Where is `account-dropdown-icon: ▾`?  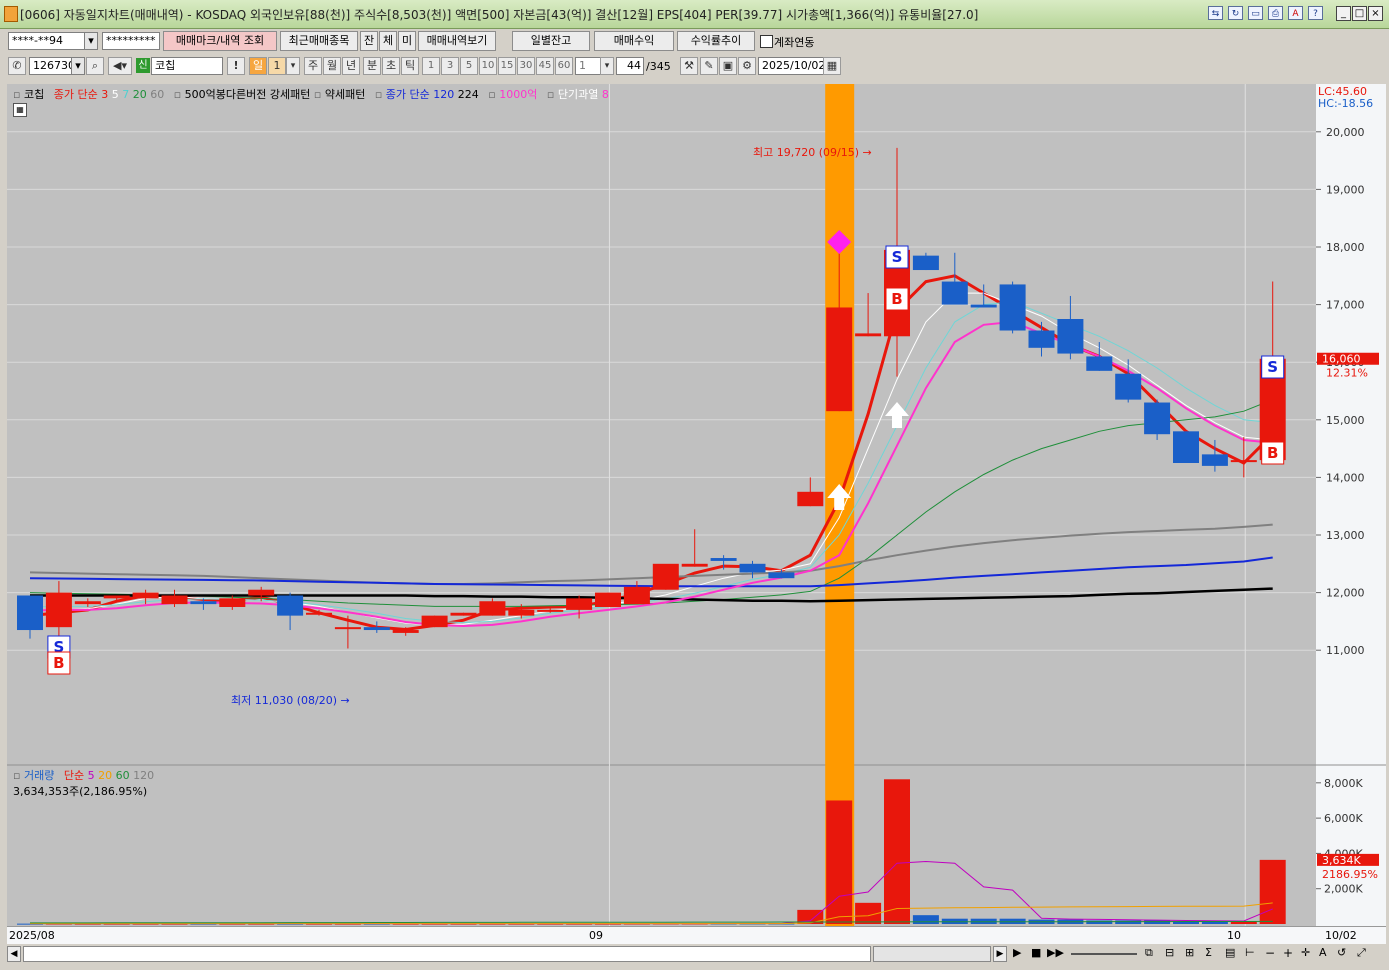
account-dropdown-icon: ▾ is located at coordinates (91, 41).